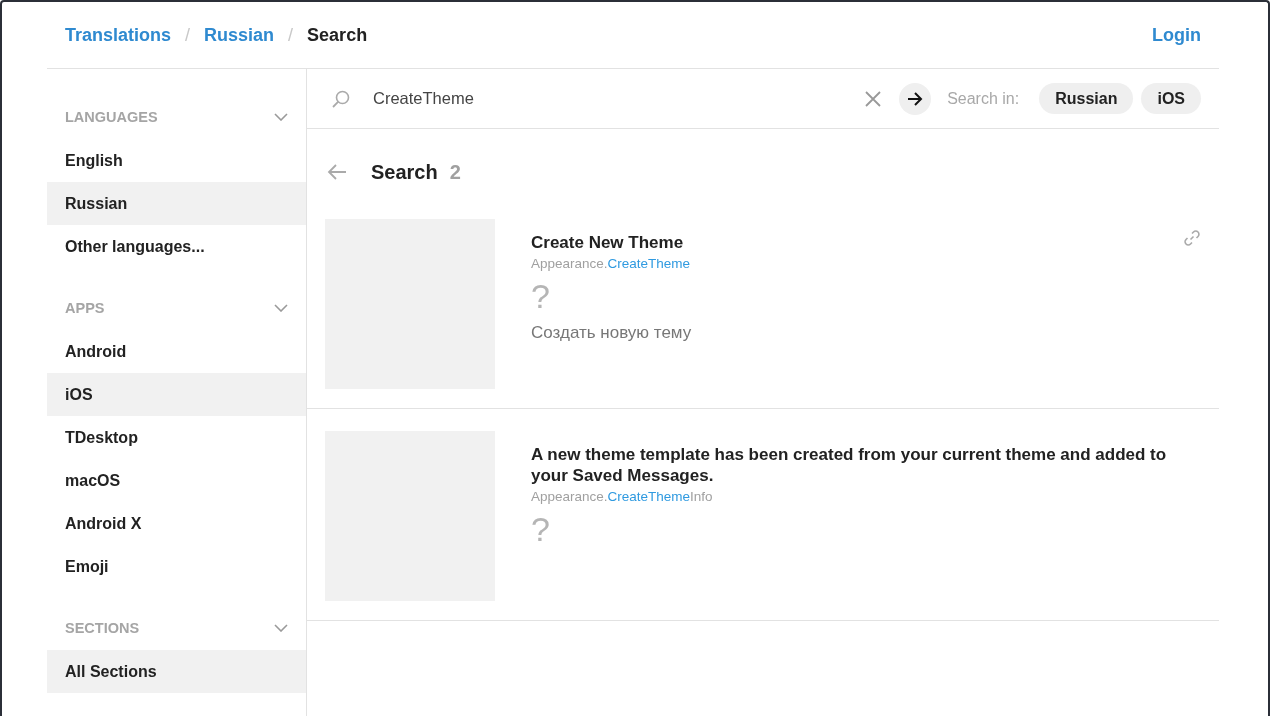 Image resolution: width=1270 pixels, height=716 pixels. Describe the element at coordinates (849, 465) in the screenshot. I see `phrase-text: A new theme template has been created from your current theme and added to your Saved Messages.` at that location.